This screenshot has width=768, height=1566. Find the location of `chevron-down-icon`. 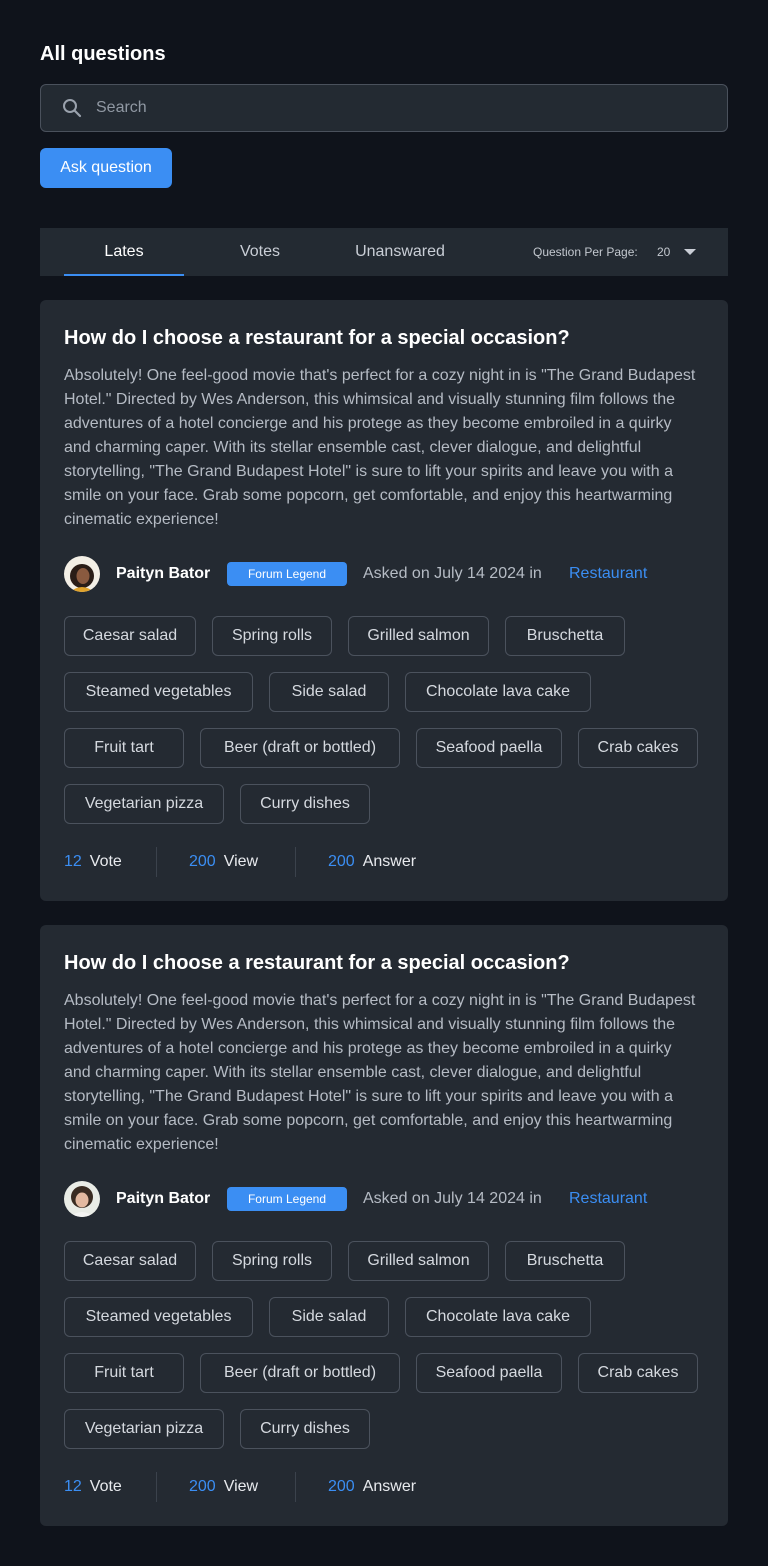

chevron-down-icon is located at coordinates (690, 252).